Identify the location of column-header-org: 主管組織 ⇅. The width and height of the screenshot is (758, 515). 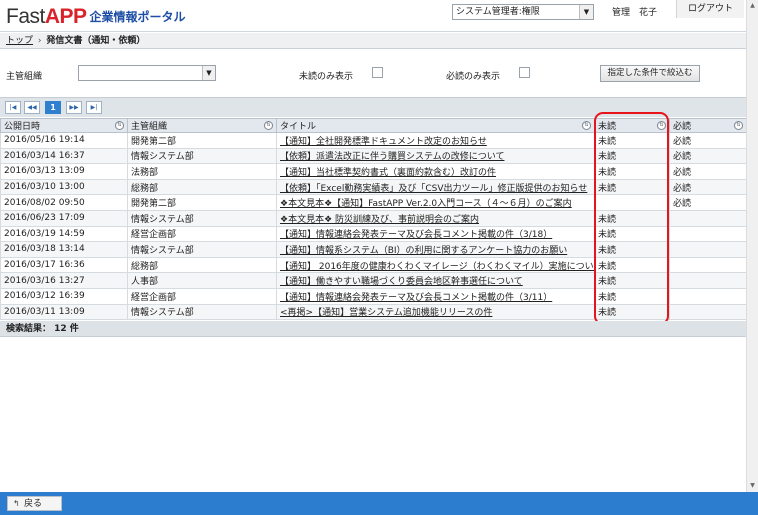
(202, 125).